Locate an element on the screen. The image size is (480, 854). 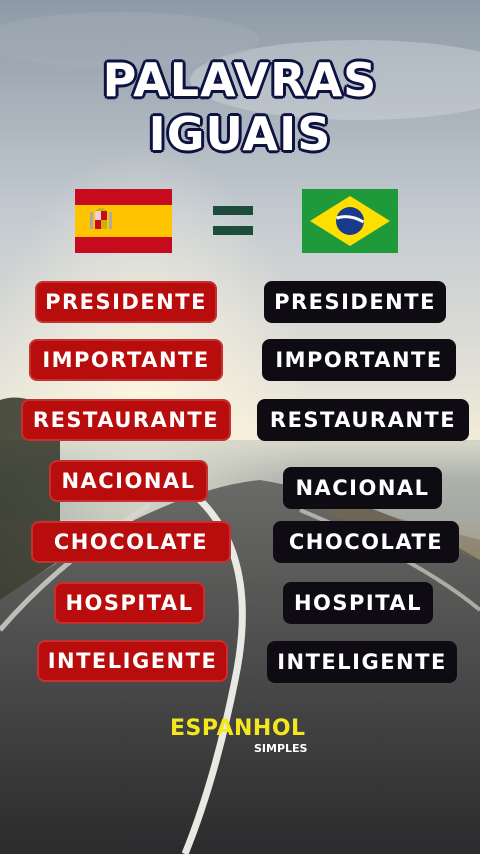
spain-flag-icon is located at coordinates (123, 221).